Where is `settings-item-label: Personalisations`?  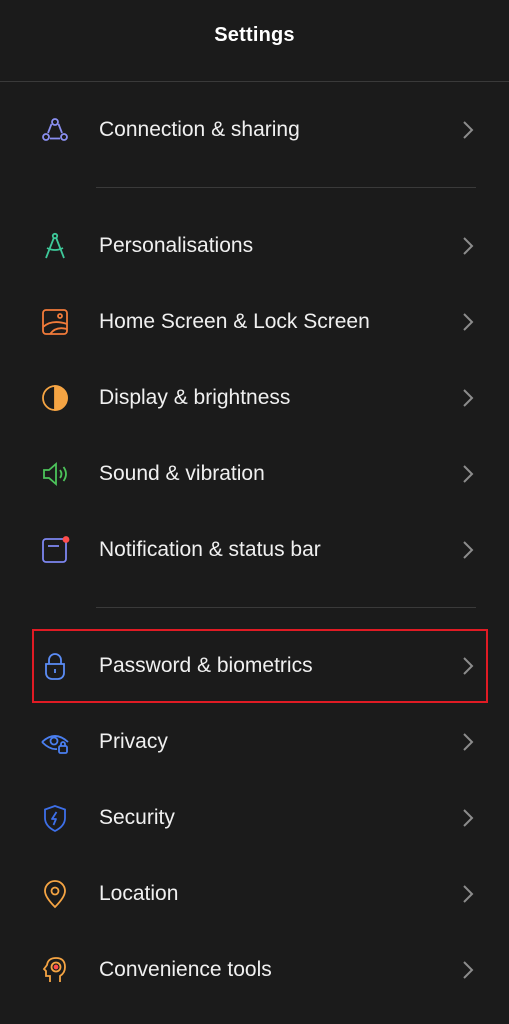
settings-item-label: Personalisations is located at coordinates (176, 245).